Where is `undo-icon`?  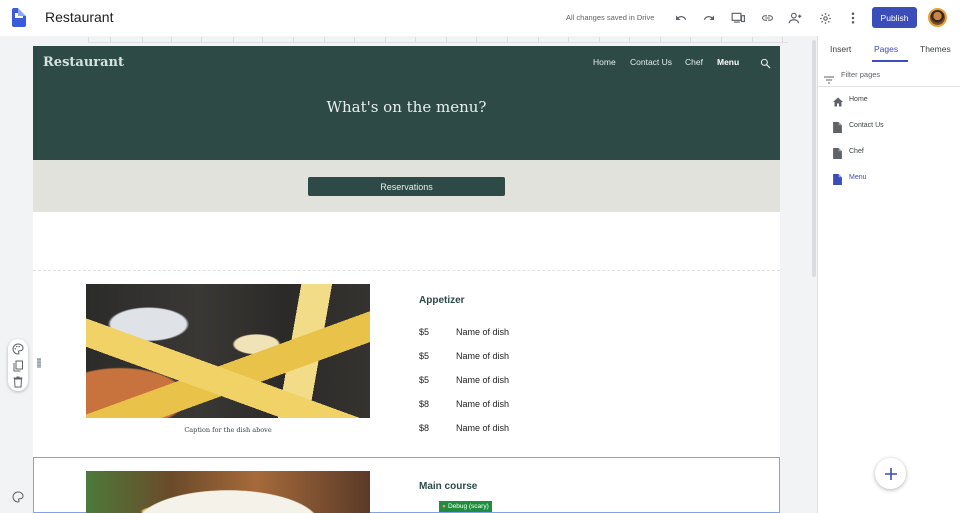 undo-icon is located at coordinates (681, 18).